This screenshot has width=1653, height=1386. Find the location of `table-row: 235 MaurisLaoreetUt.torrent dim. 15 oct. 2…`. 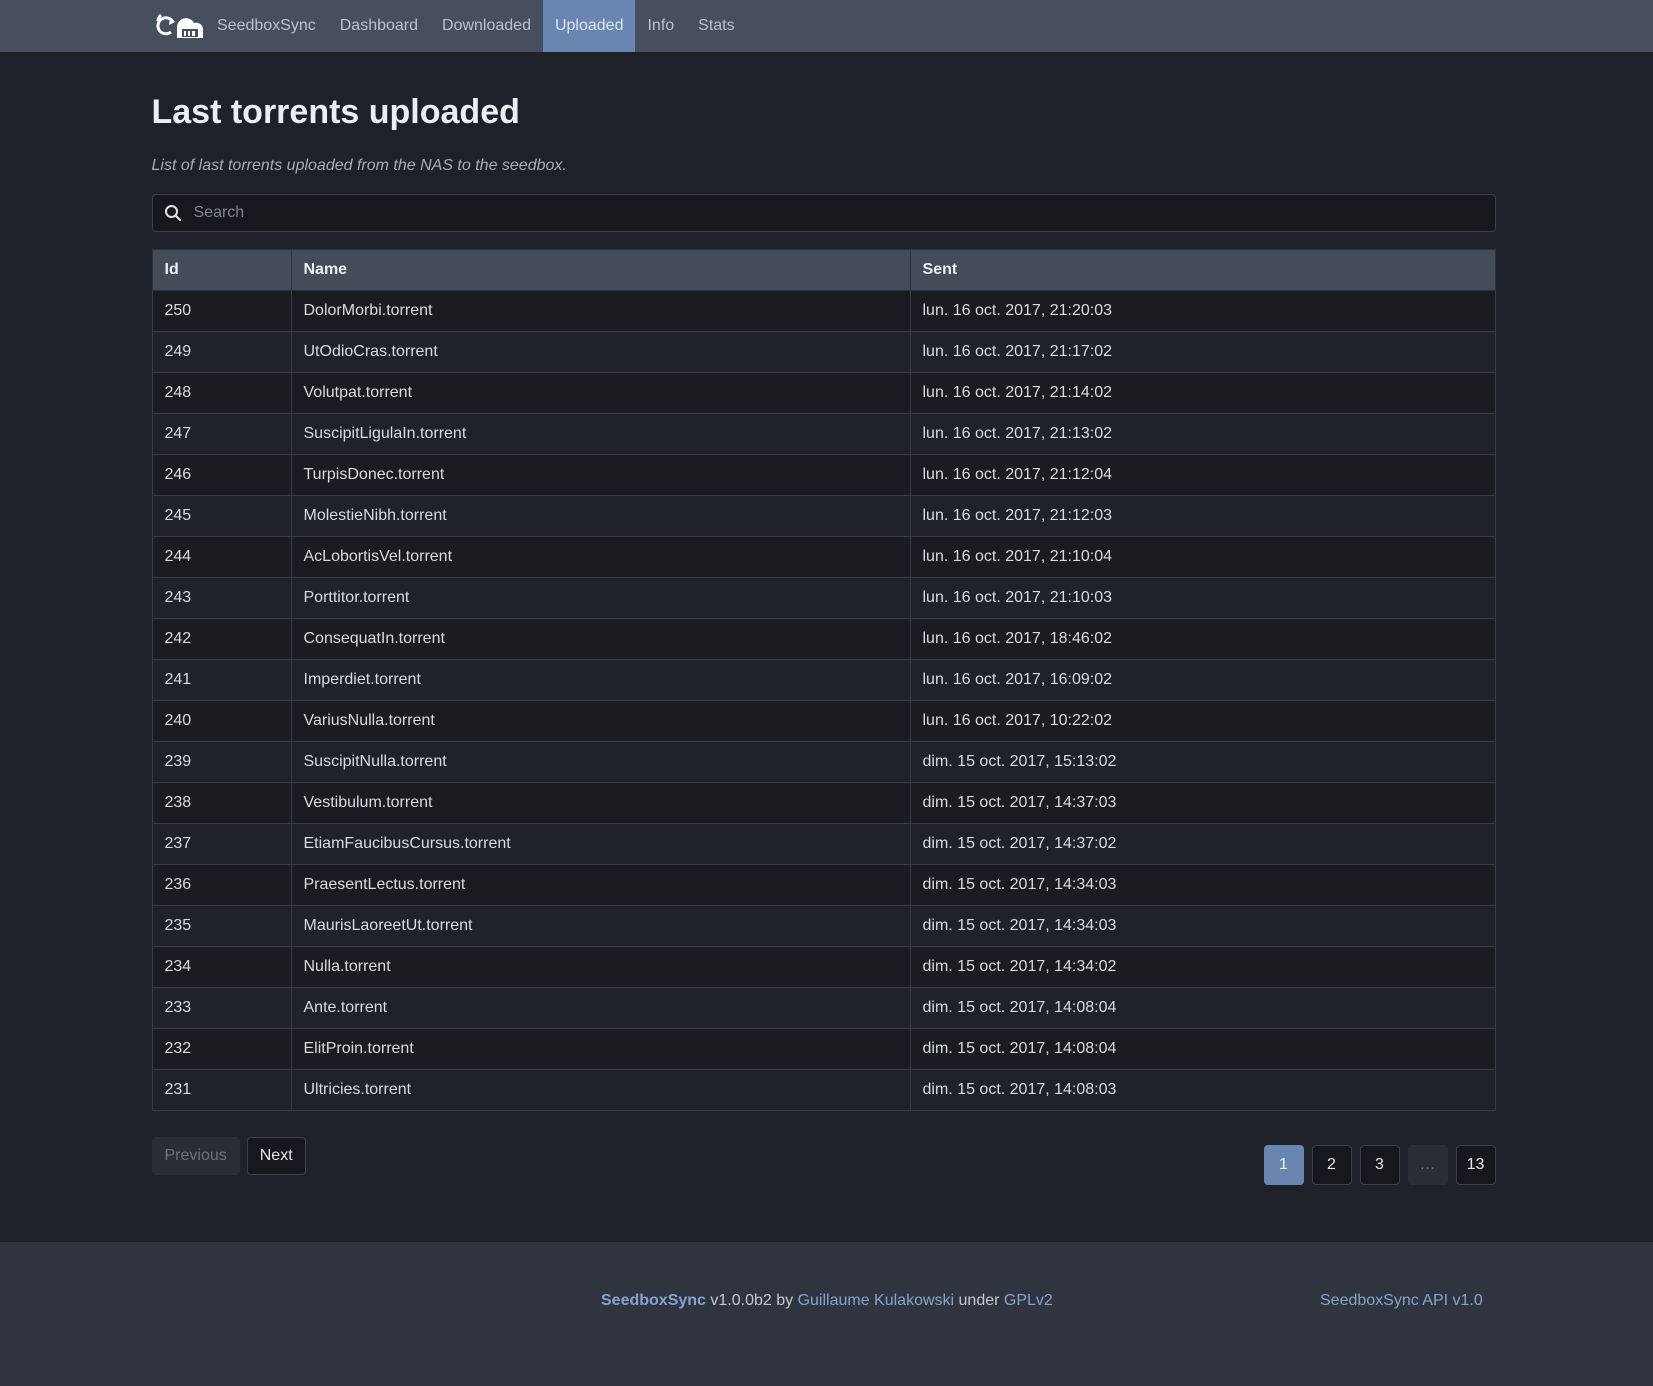

table-row: 235 MaurisLaoreetUt.torrent dim. 15 oct. 2… is located at coordinates (823, 926).